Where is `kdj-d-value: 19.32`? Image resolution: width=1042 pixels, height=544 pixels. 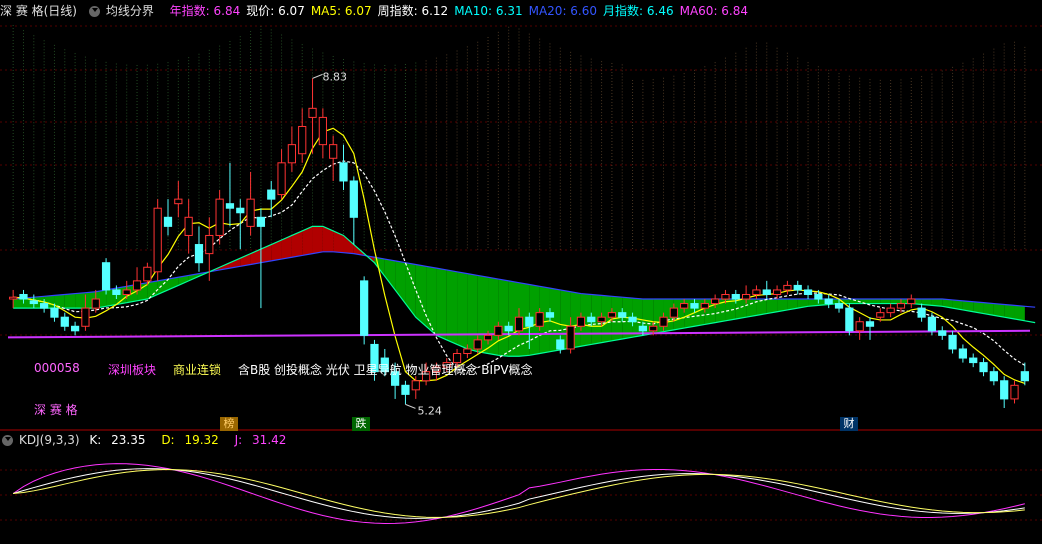
kdj-d-value: 19.32 is located at coordinates (201, 440).